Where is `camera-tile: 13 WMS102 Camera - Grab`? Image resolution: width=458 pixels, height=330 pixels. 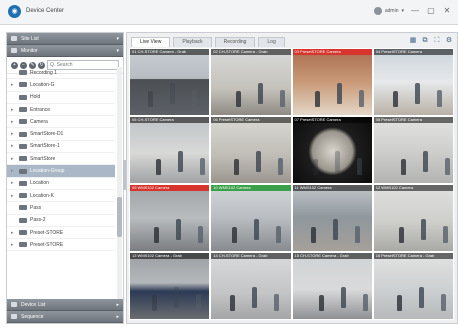 camera-tile: 13 WMS102 Camera - Grab is located at coordinates (170, 286).